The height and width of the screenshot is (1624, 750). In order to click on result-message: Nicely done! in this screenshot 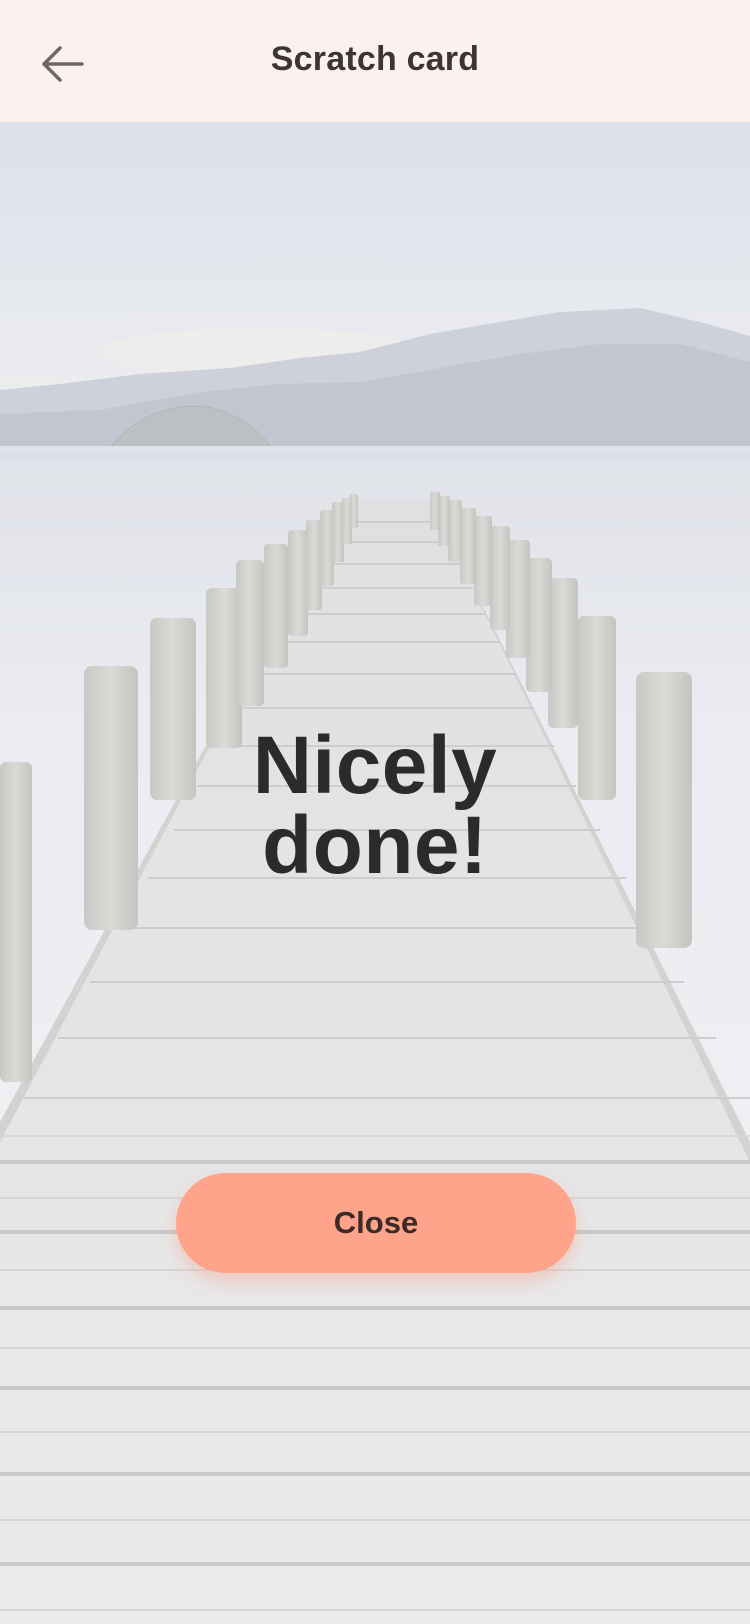, I will do `click(375, 805)`.